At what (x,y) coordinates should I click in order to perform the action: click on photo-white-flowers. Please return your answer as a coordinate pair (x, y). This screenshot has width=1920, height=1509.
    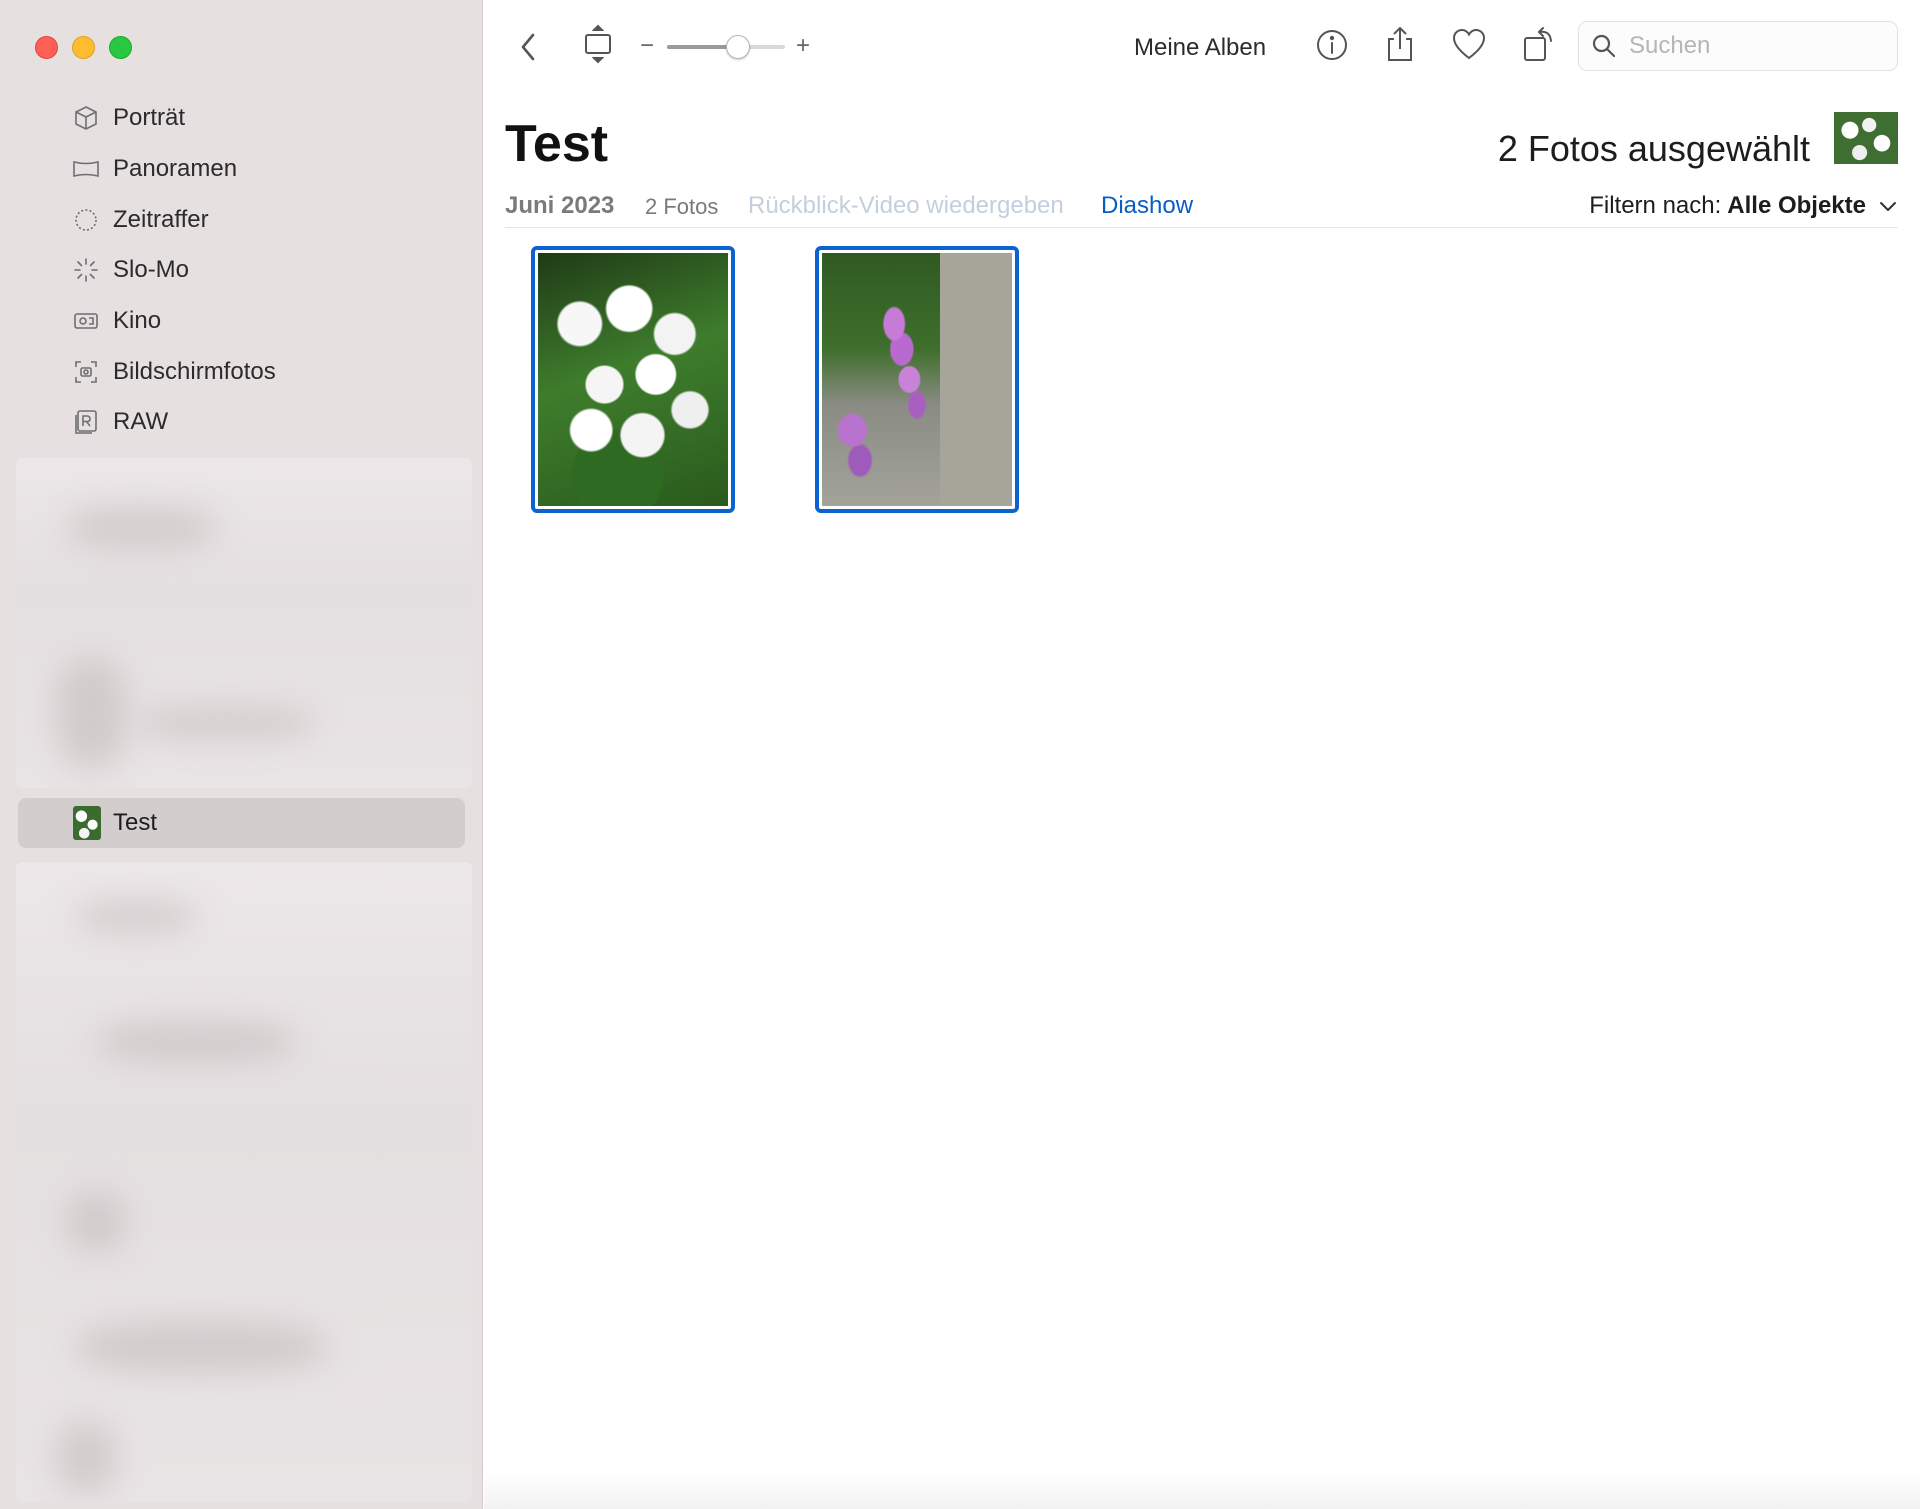
    Looking at the image, I should click on (633, 379).